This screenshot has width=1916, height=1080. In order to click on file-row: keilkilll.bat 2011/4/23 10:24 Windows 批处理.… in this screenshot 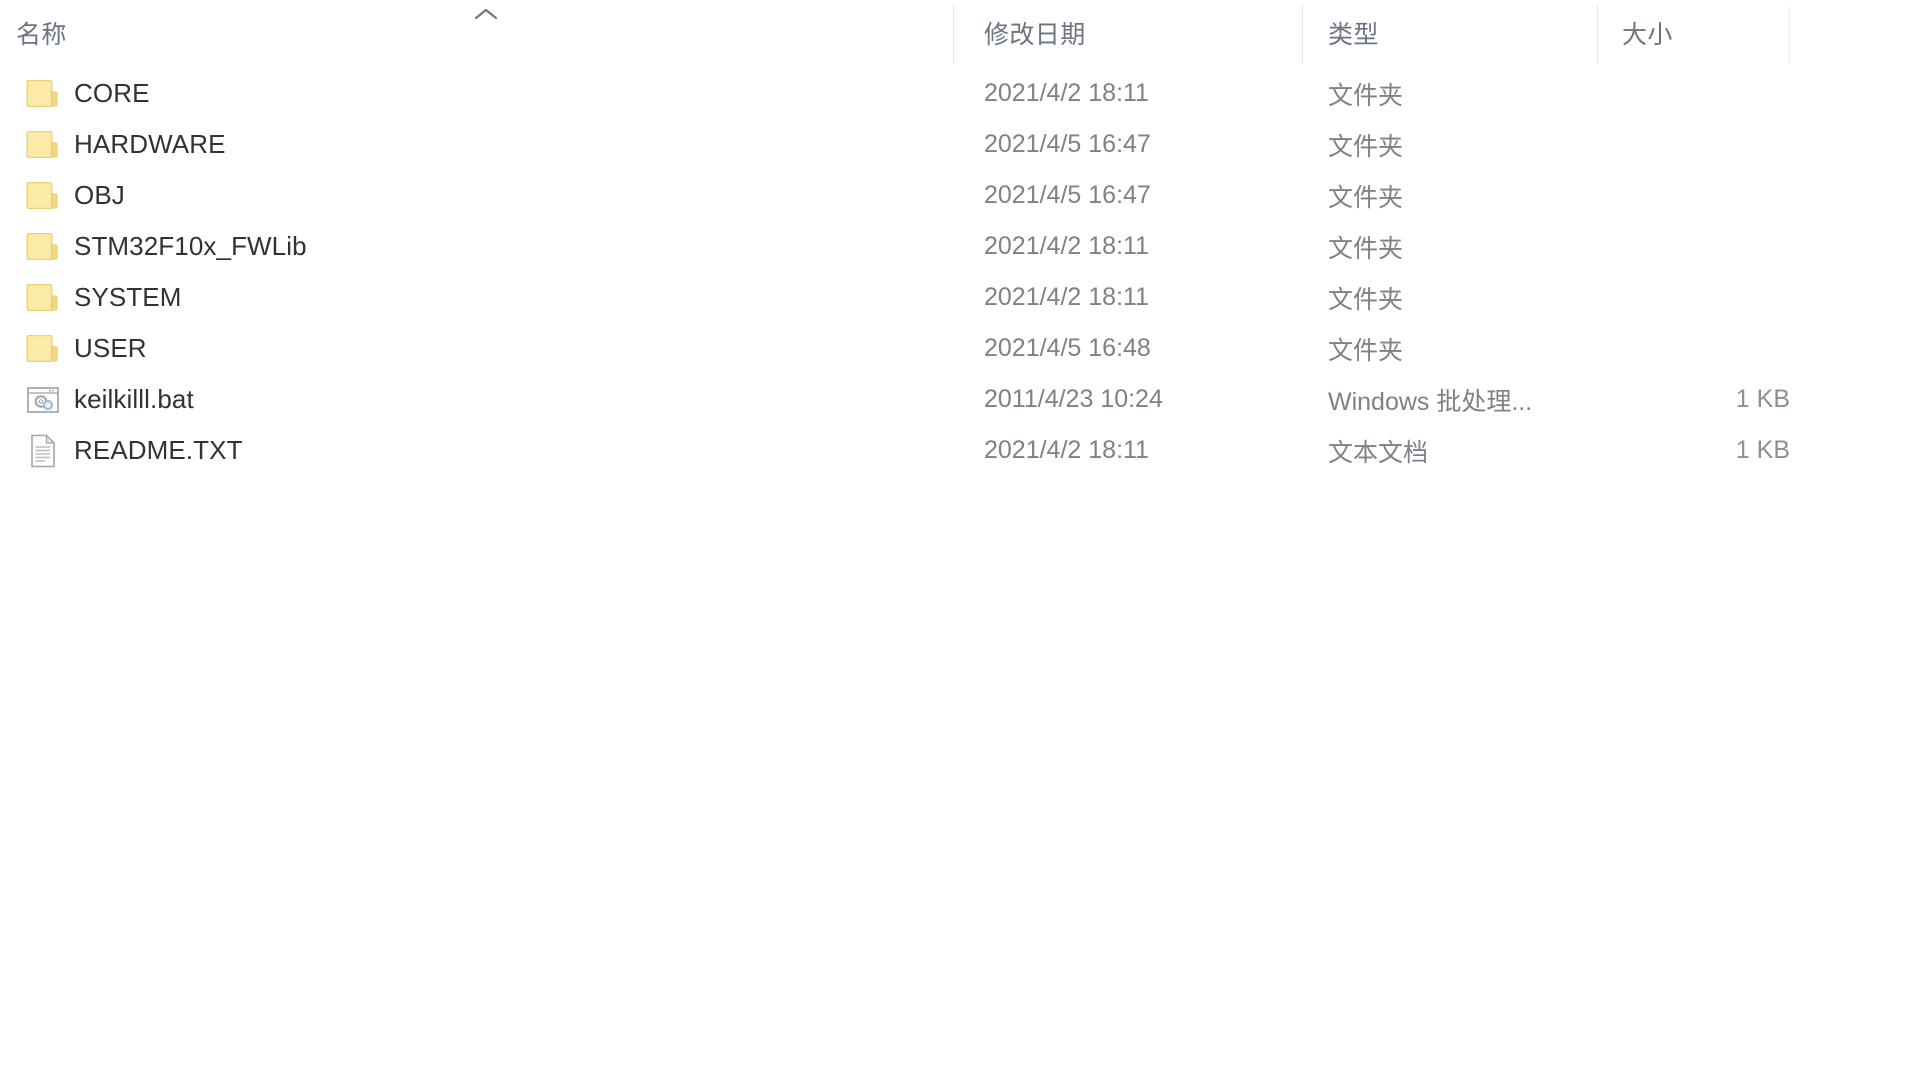, I will do `click(958, 399)`.